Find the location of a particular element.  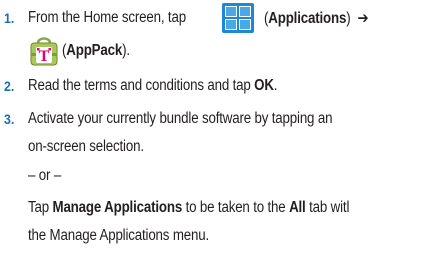

step-3-alt-line-2: the Manage Applications menu. is located at coordinates (119, 235).